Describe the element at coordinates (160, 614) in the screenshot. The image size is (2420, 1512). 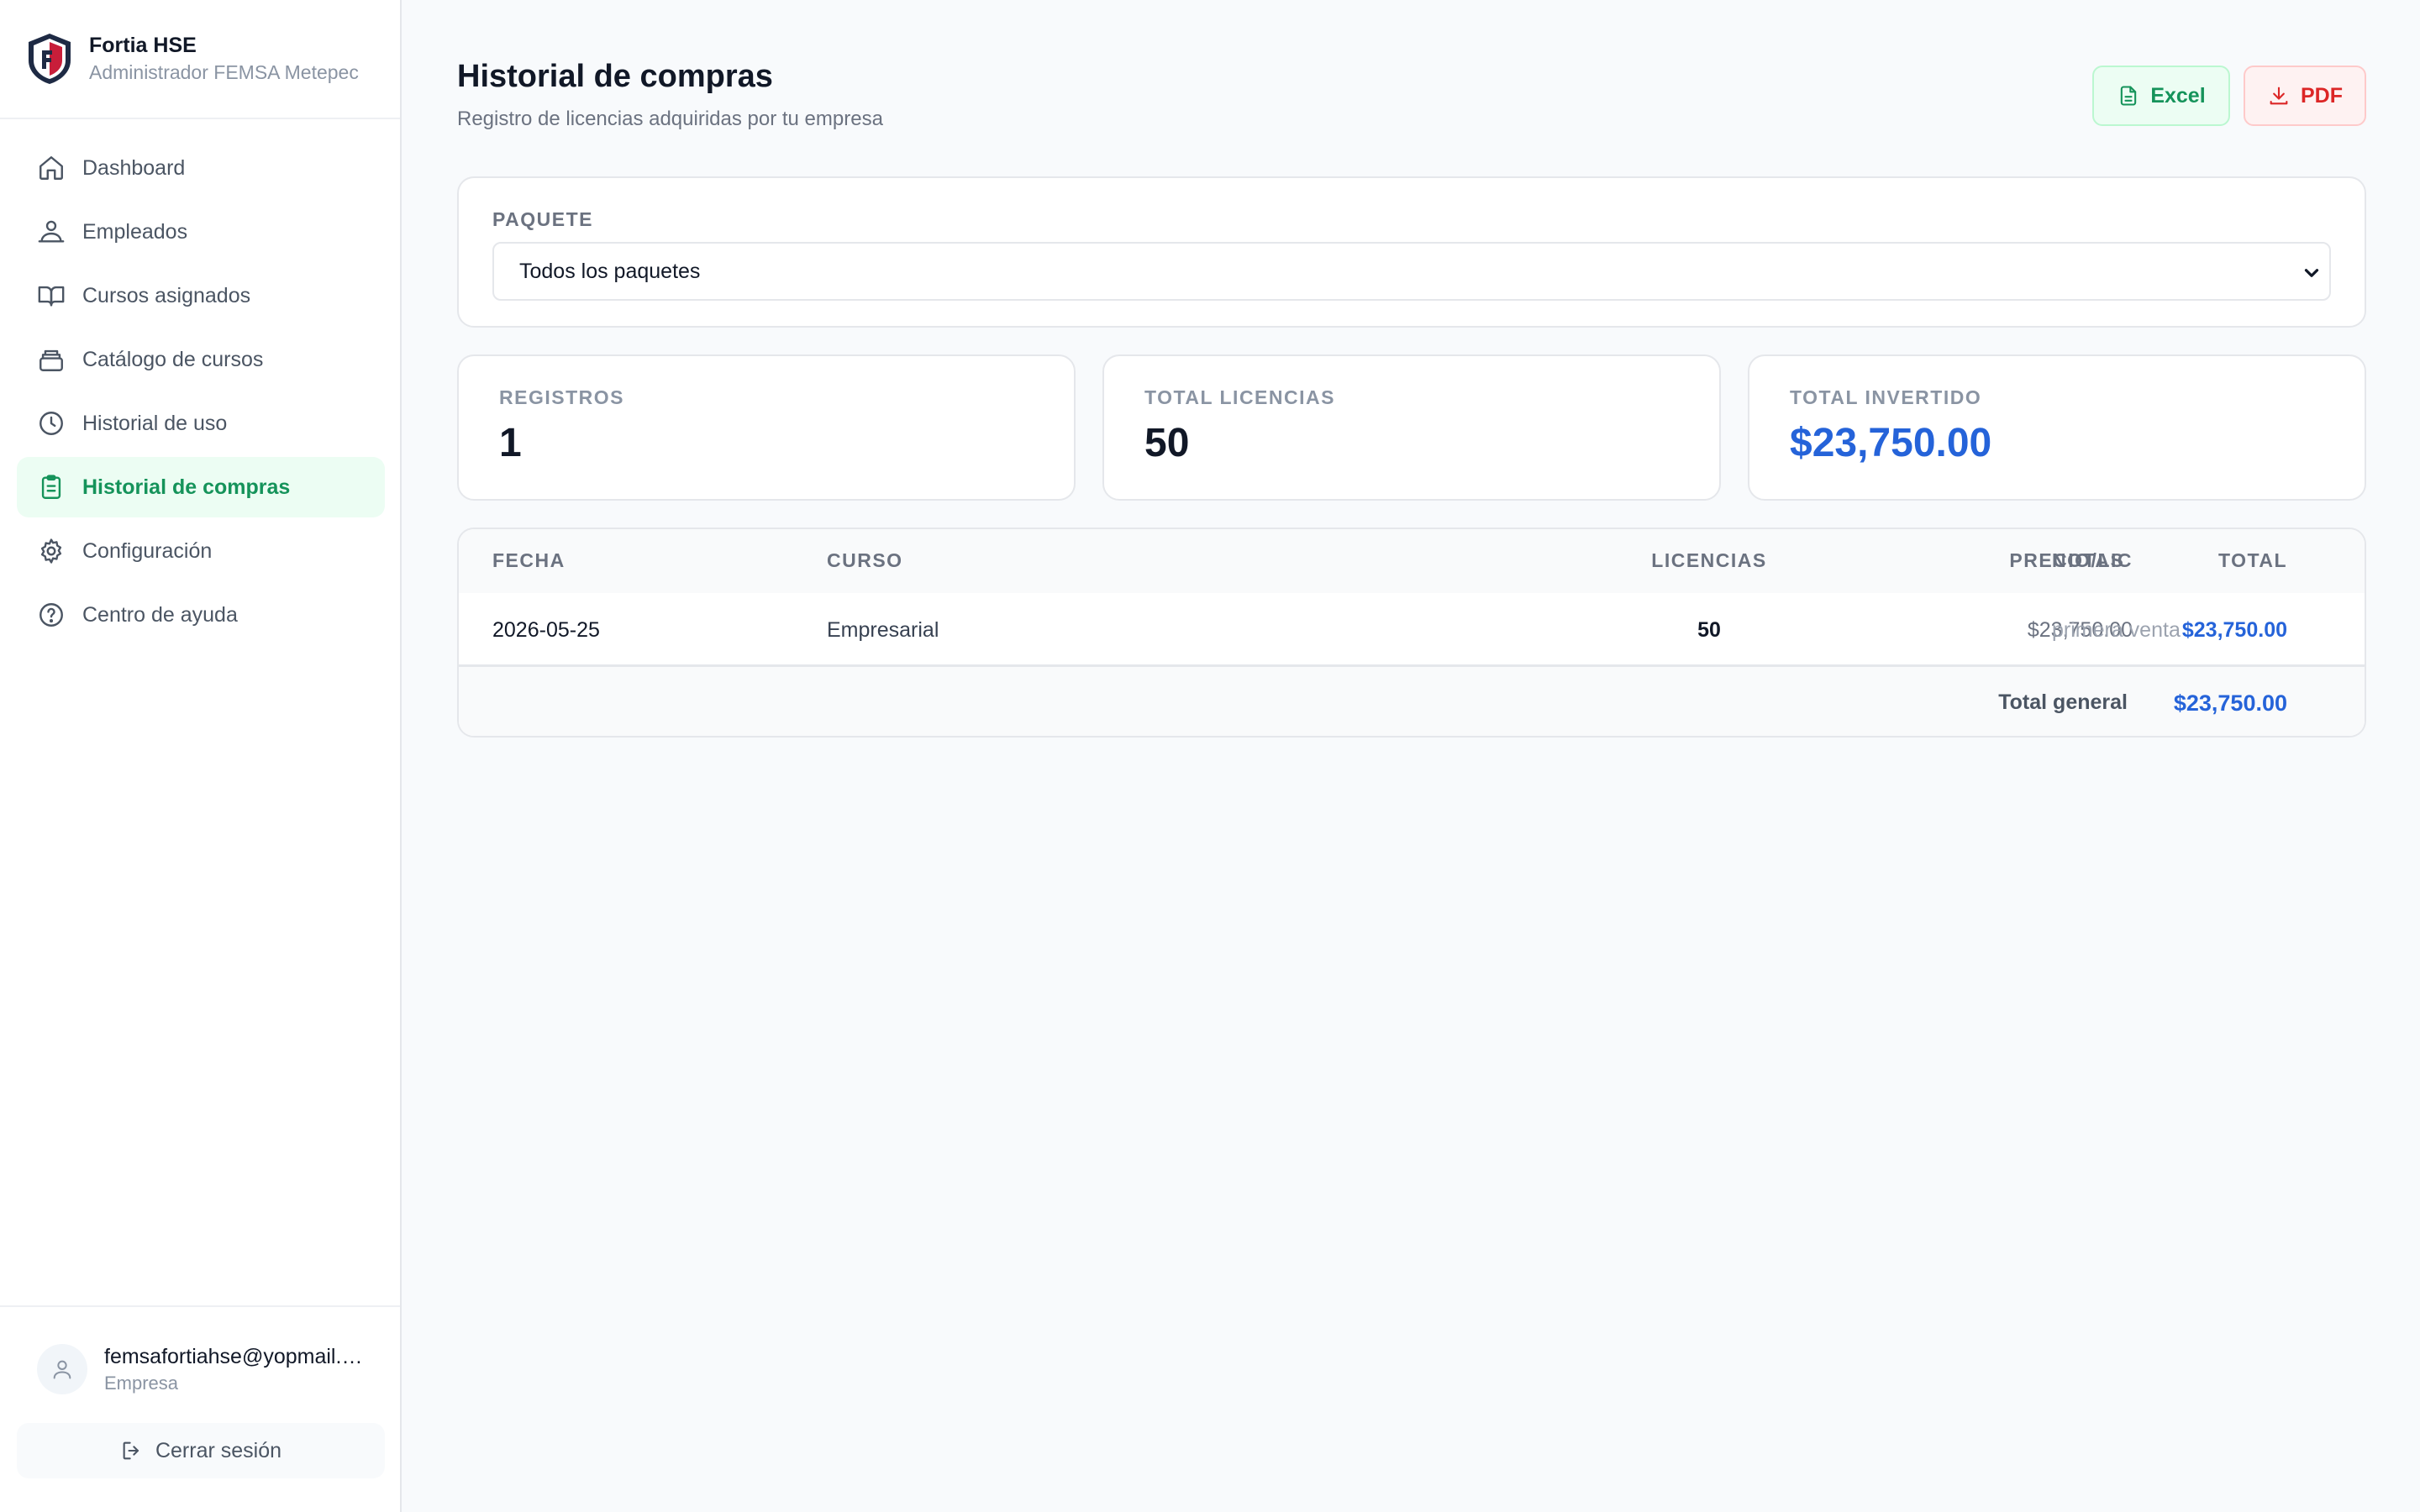
I see `sidebar-item-label: Centro de ayuda` at that location.